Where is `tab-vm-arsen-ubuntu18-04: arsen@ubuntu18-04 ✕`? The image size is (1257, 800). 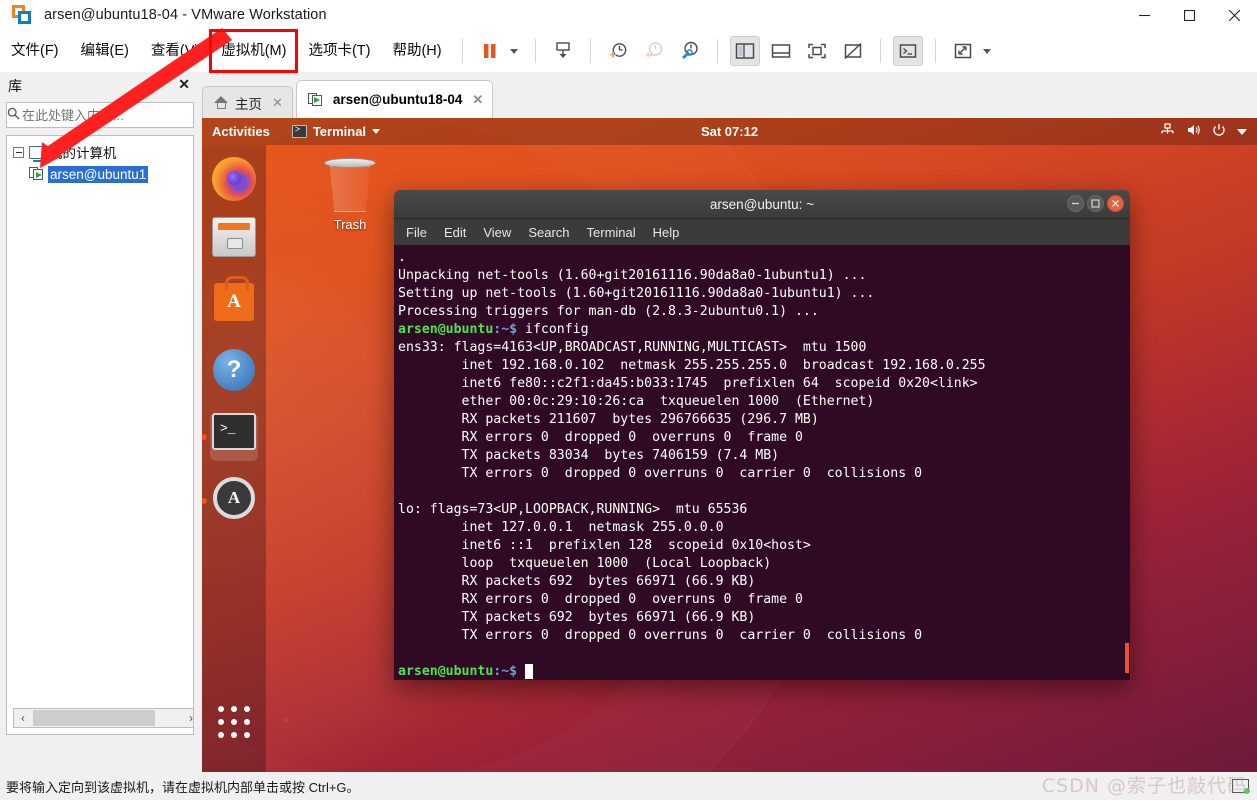 tab-vm-arsen-ubuntu18-04: arsen@ubuntu18-04 ✕ is located at coordinates (394, 99).